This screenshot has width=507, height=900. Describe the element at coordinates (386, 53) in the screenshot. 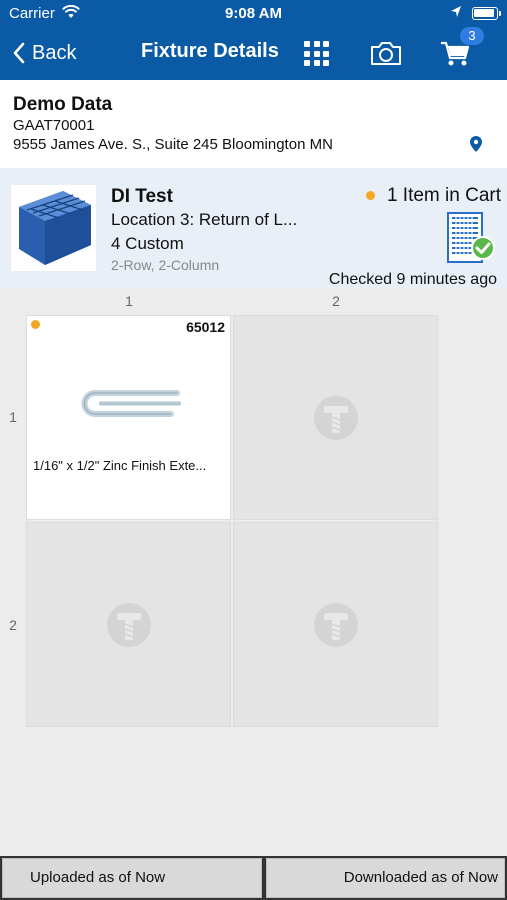

I see `camera-icon` at that location.